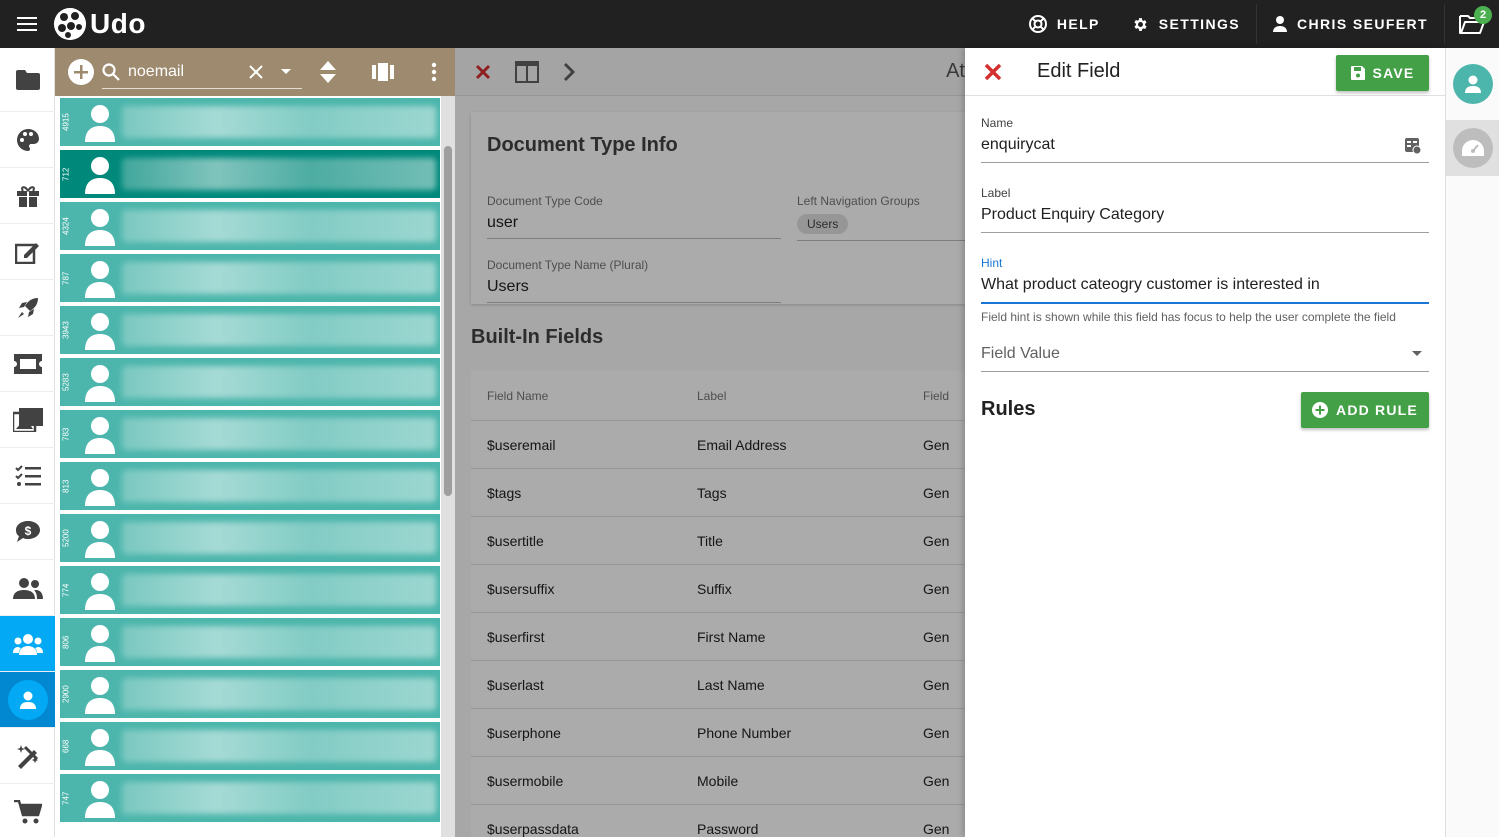  Describe the element at coordinates (27, 252) in the screenshot. I see `nav-edit` at that location.